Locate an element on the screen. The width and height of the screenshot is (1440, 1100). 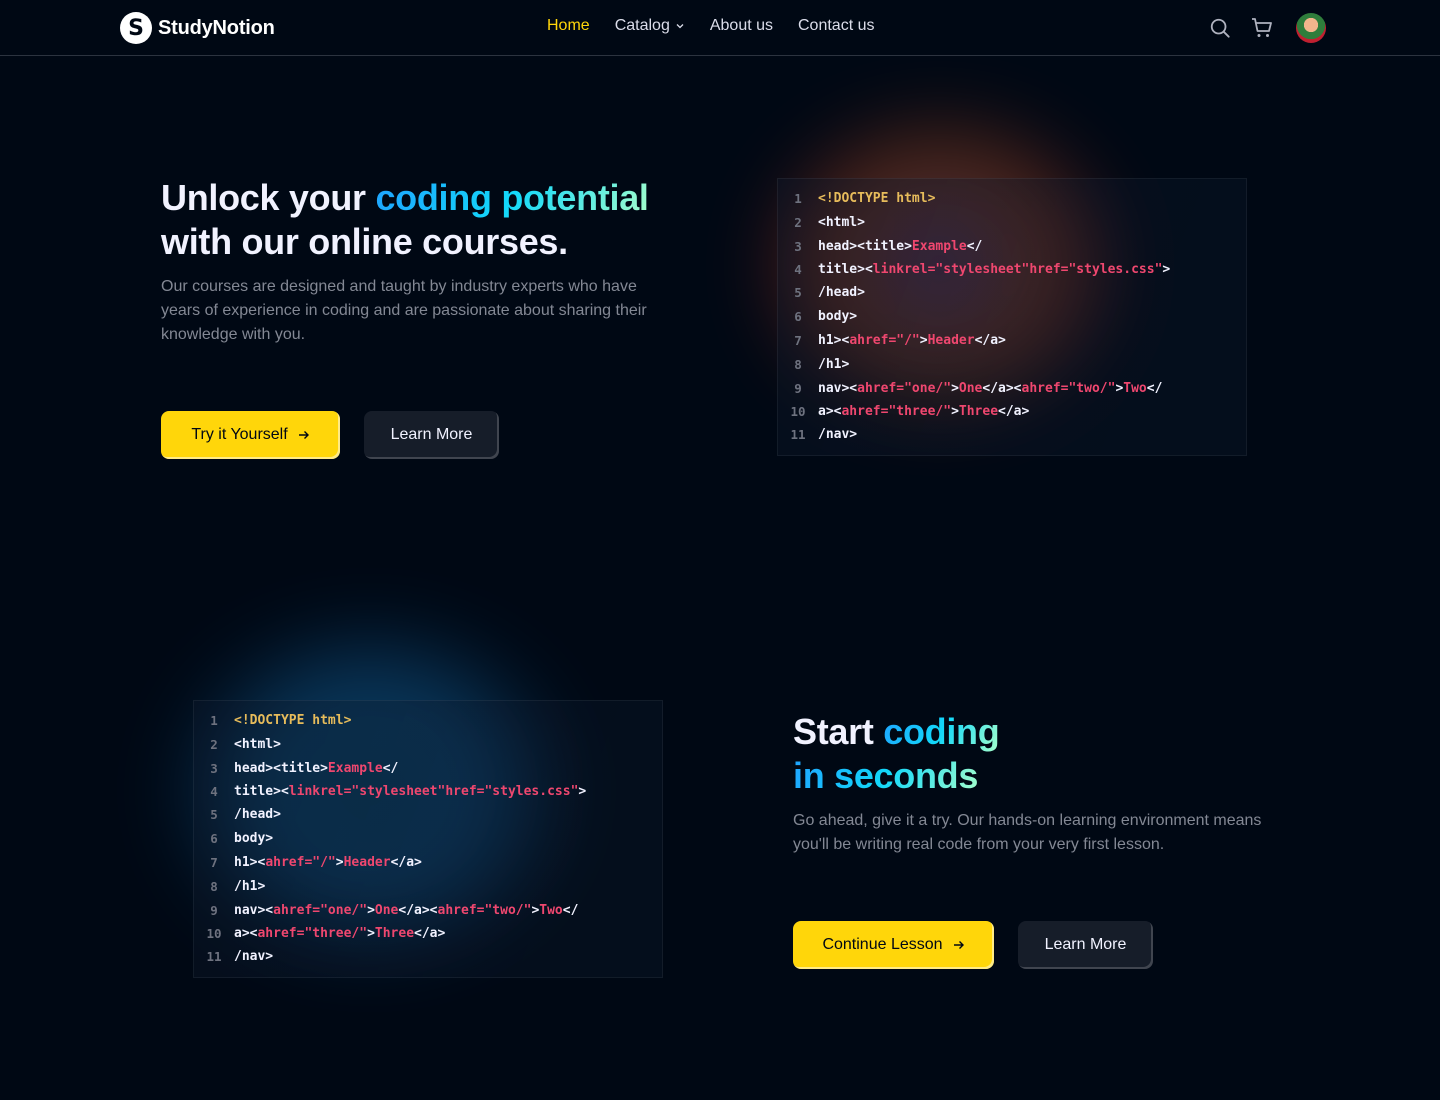
nav-link-catalog: Catalog is located at coordinates (650, 26).